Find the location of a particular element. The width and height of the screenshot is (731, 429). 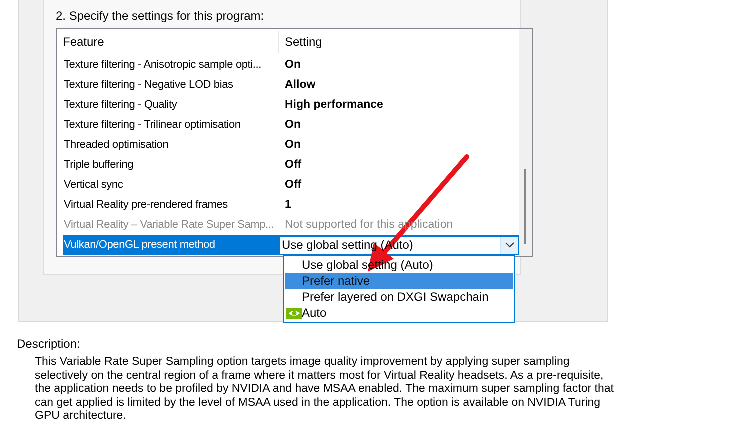

setting-row: Threaded optimisation On is located at coordinates (288, 145).